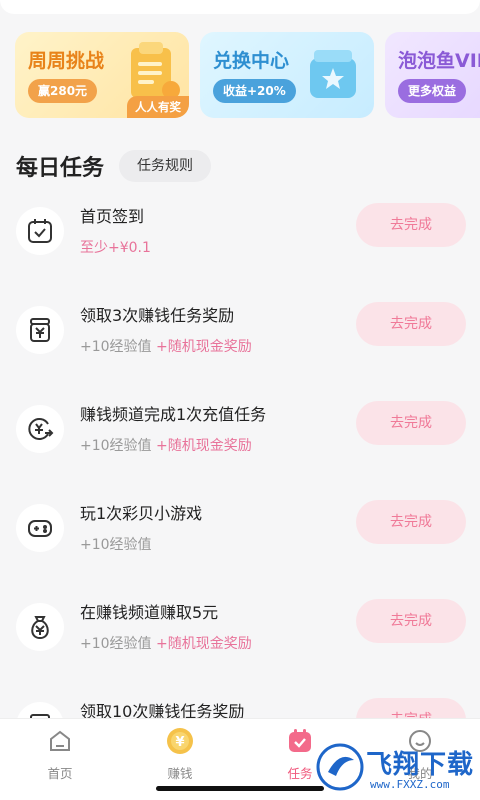  Describe the element at coordinates (340, 767) in the screenshot. I see `watermark-logo-icon` at that location.